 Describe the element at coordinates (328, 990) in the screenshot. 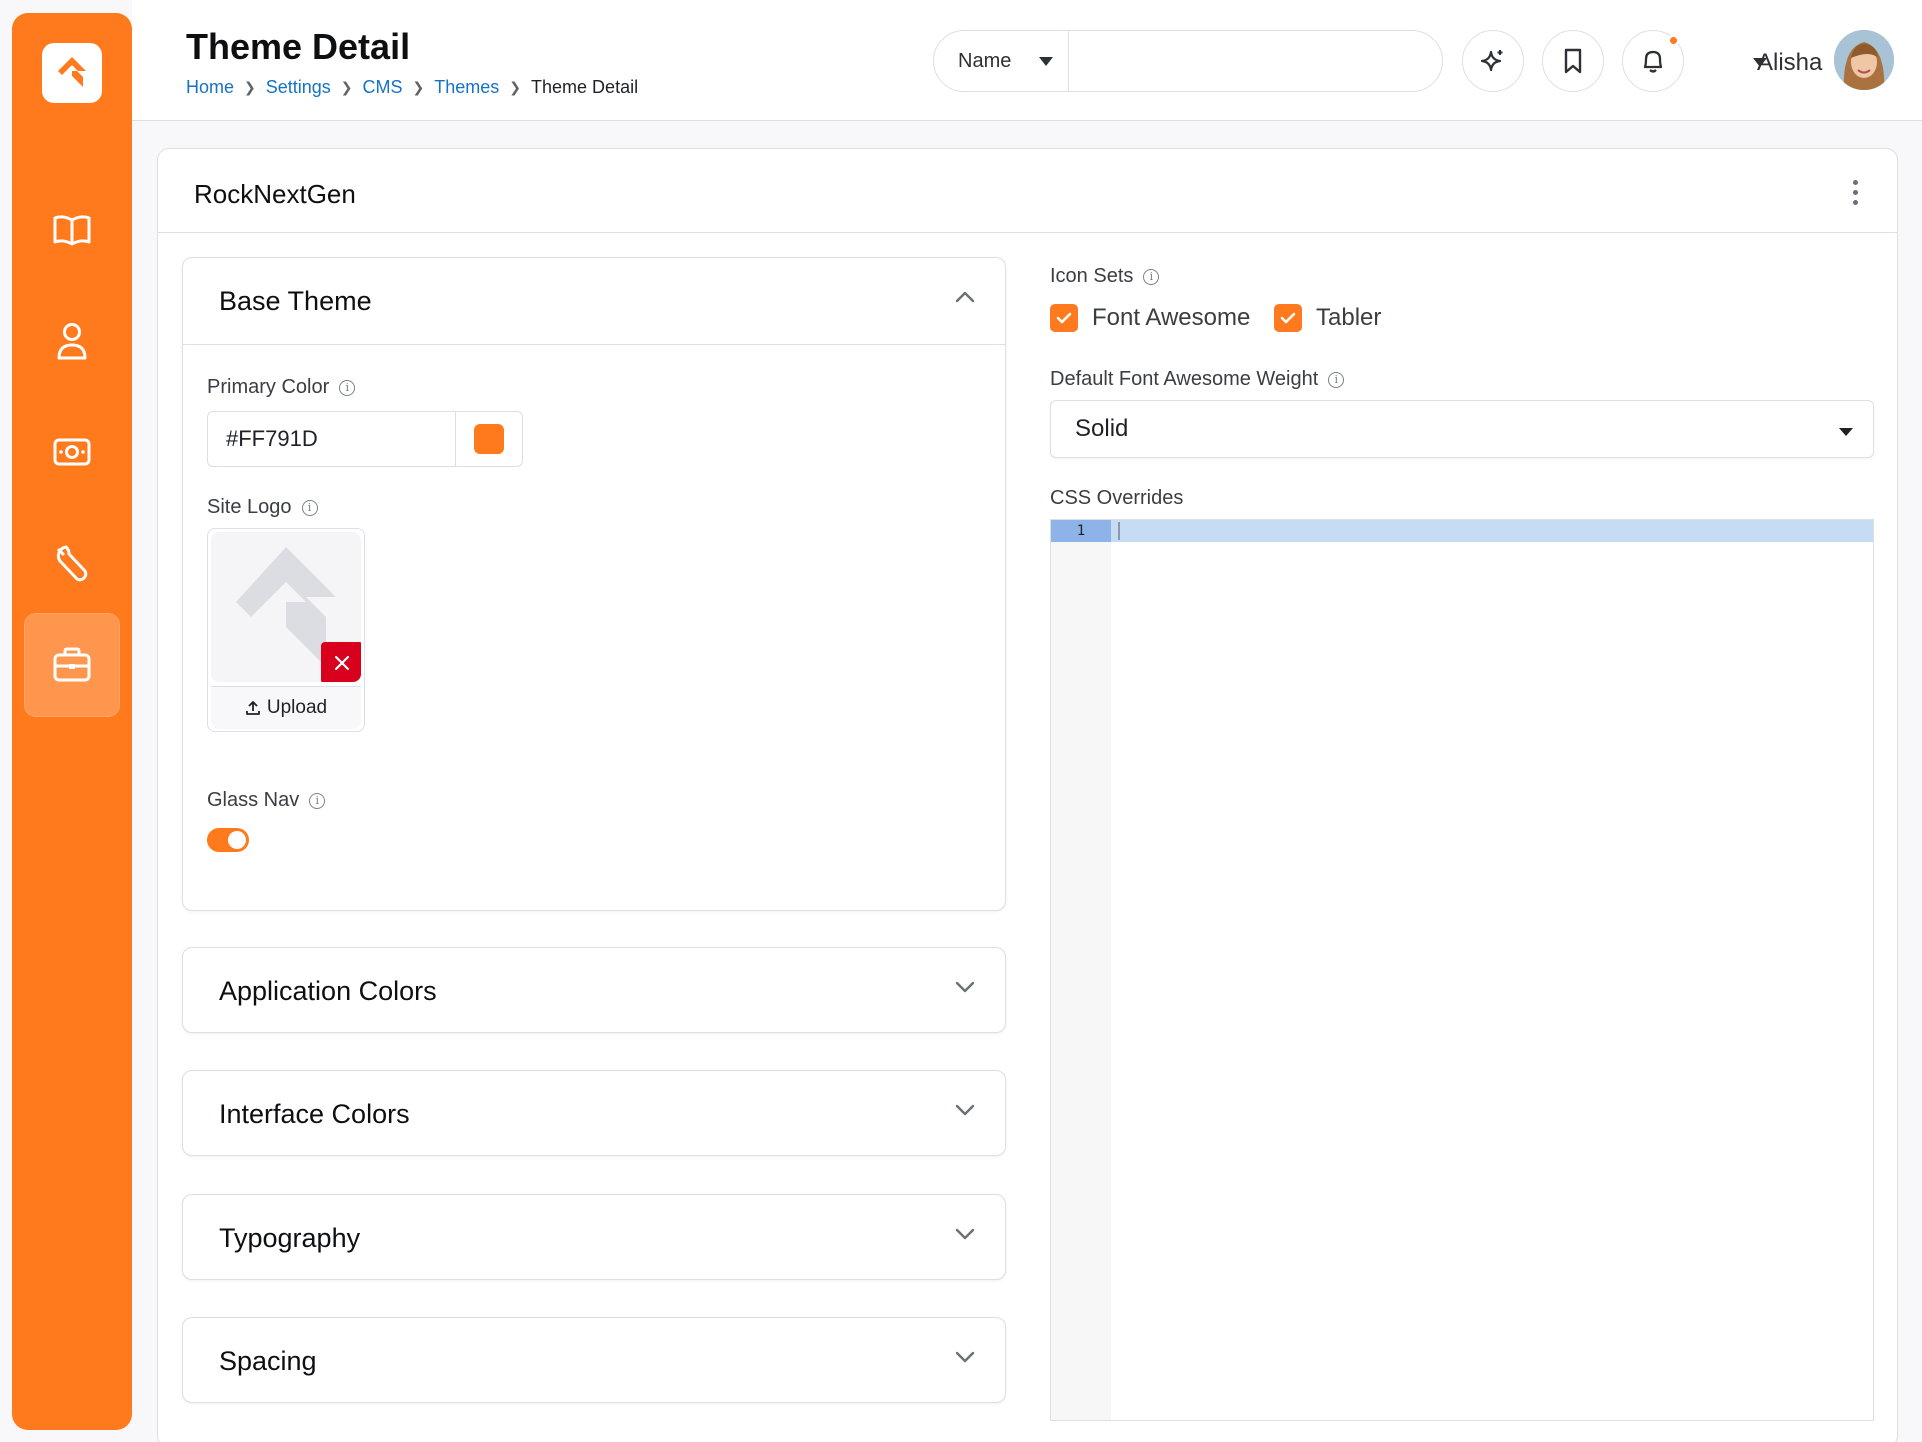

I see `panel-title: Application Colors` at that location.